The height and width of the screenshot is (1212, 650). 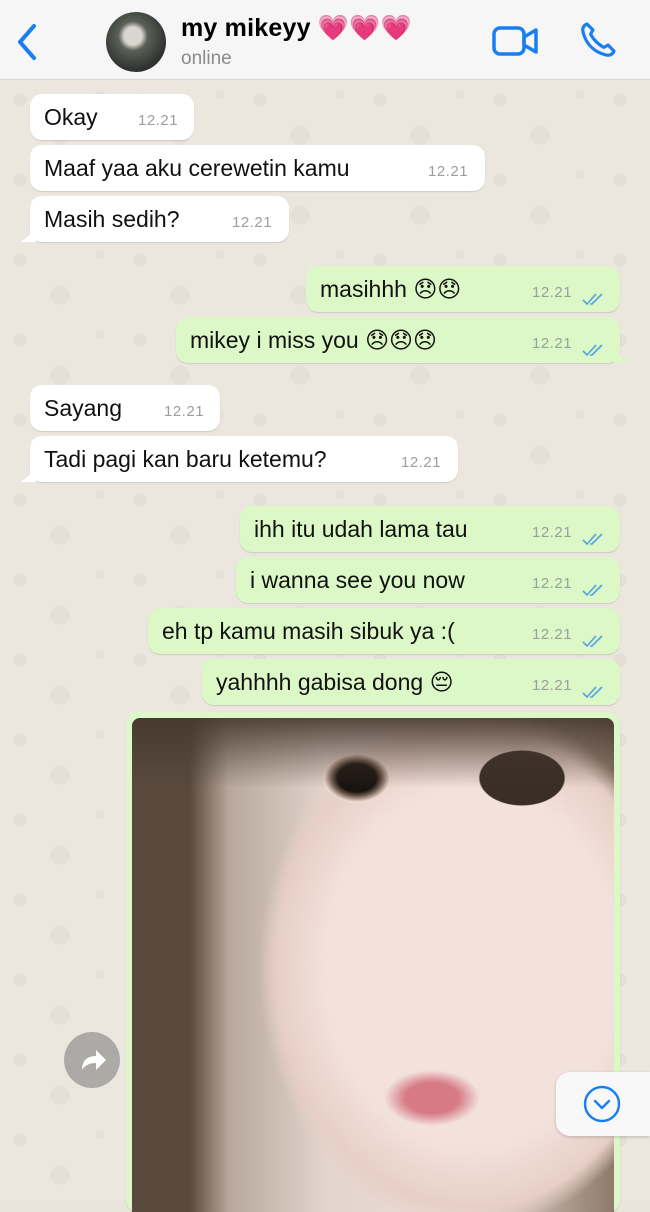 I want to click on message-text: mikey i miss you 😞😞😞, so click(x=314, y=340).